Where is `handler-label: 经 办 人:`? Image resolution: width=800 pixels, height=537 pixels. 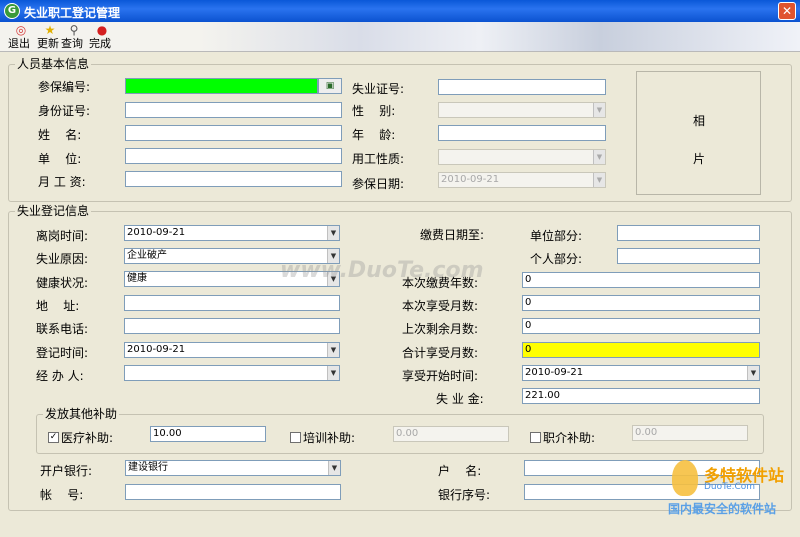 handler-label: 经 办 人: is located at coordinates (60, 376).